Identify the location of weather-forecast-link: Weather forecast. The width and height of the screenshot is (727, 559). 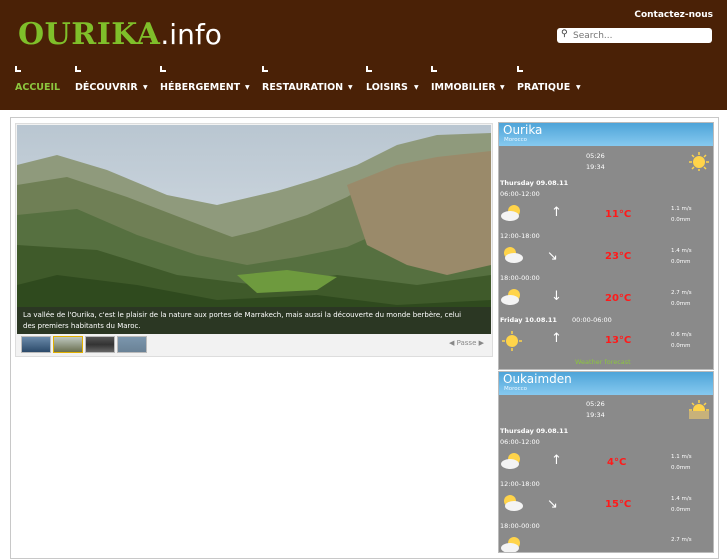
(603, 362).